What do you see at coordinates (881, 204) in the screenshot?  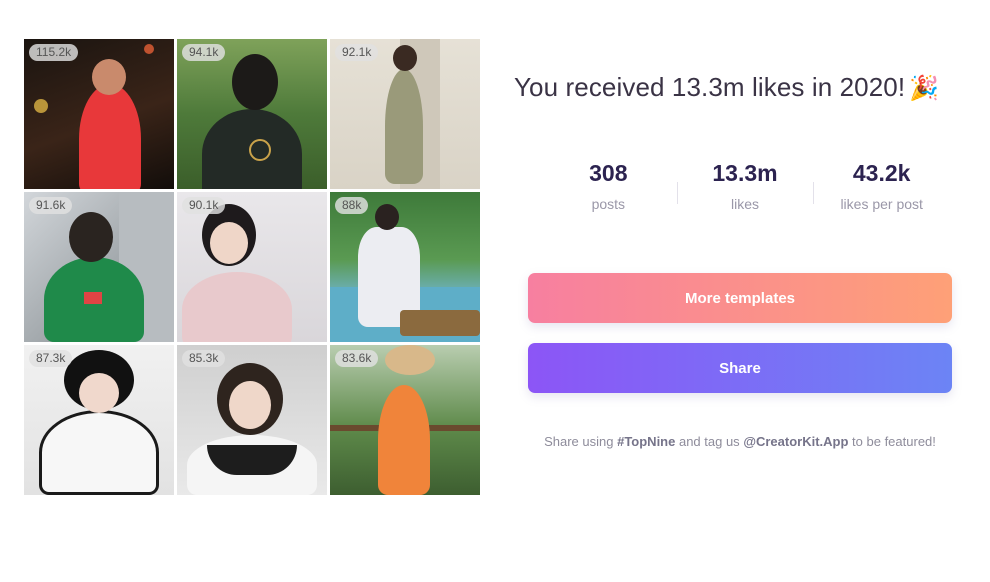 I see `stat-label: likes per post` at bounding box center [881, 204].